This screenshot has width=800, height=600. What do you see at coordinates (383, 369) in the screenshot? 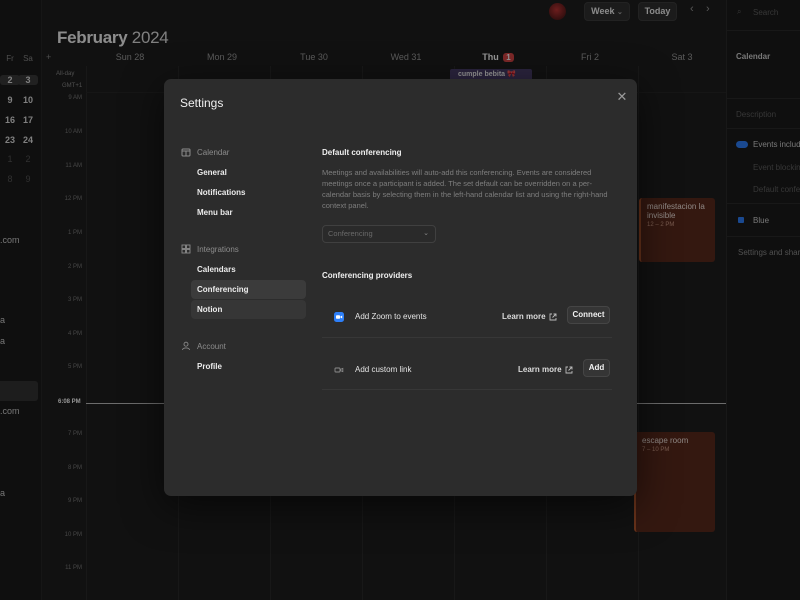
I see `provider-label: Add custom link` at bounding box center [383, 369].